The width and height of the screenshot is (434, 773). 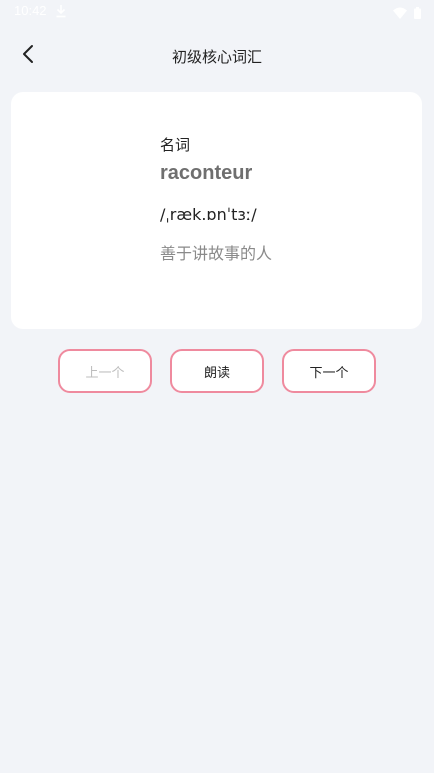 I want to click on read-aloud-button: 朗读, so click(x=217, y=371).